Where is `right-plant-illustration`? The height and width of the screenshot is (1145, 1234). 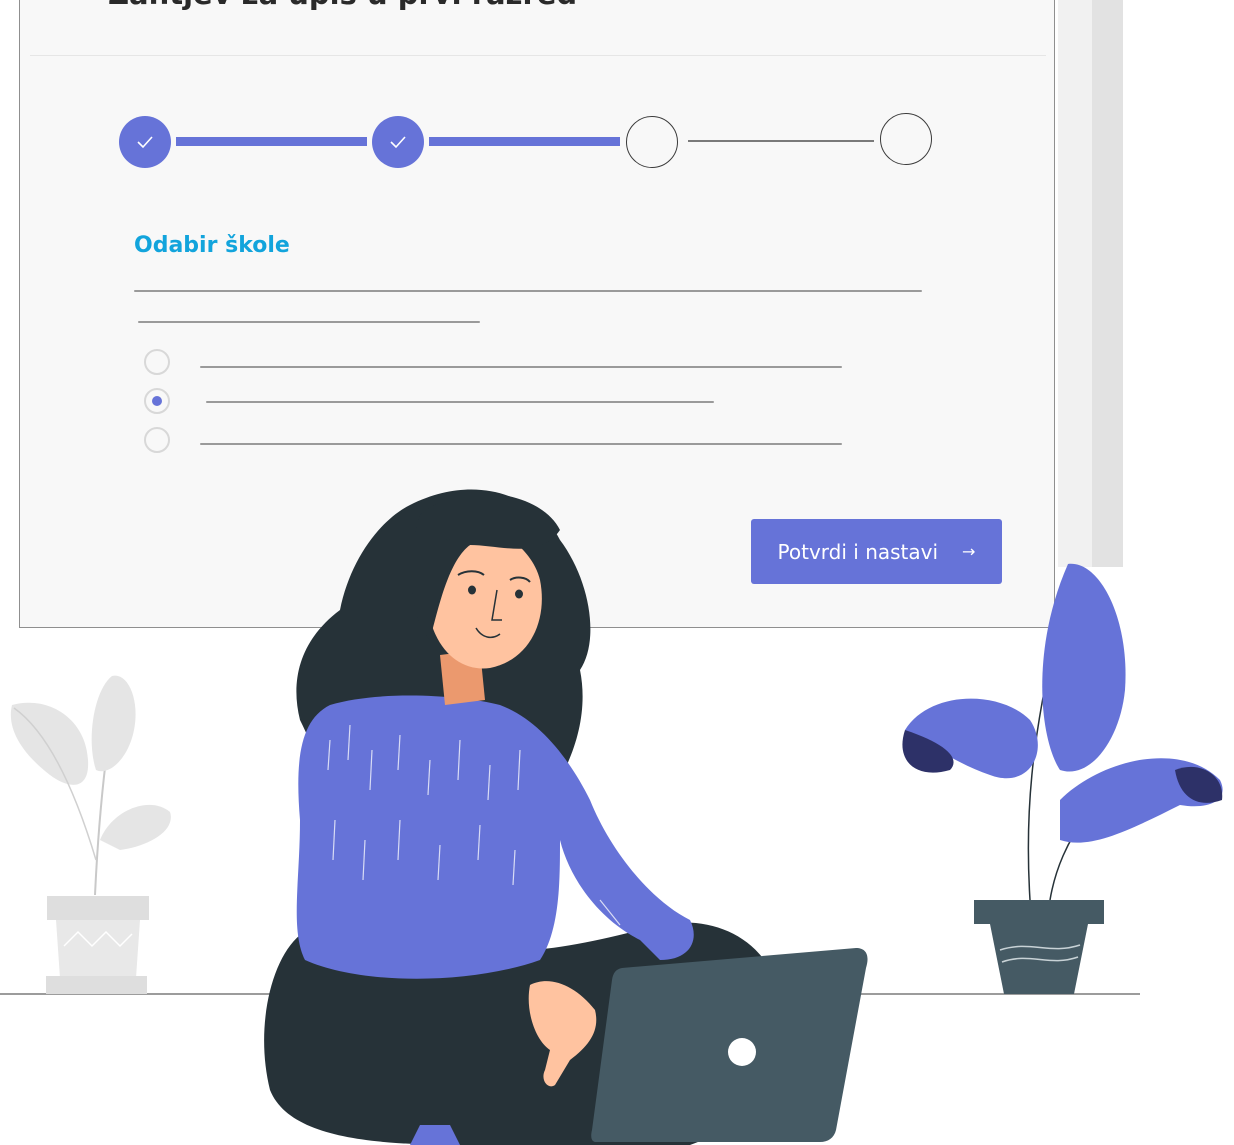 right-plant-illustration is located at coordinates (1062, 778).